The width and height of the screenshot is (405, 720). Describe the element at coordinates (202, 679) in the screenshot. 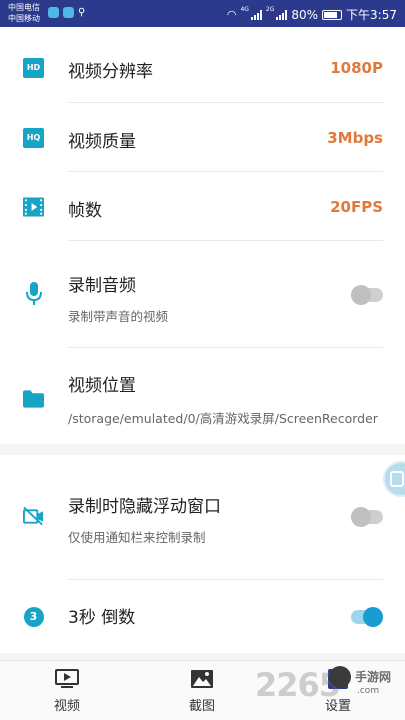

I see `image-icon` at that location.